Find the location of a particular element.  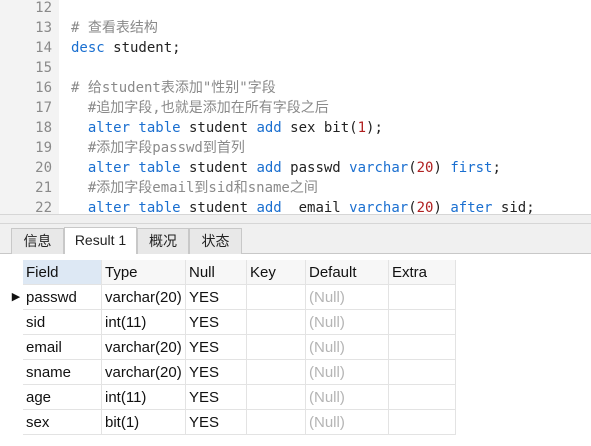

sql-number: 1 is located at coordinates (362, 128).